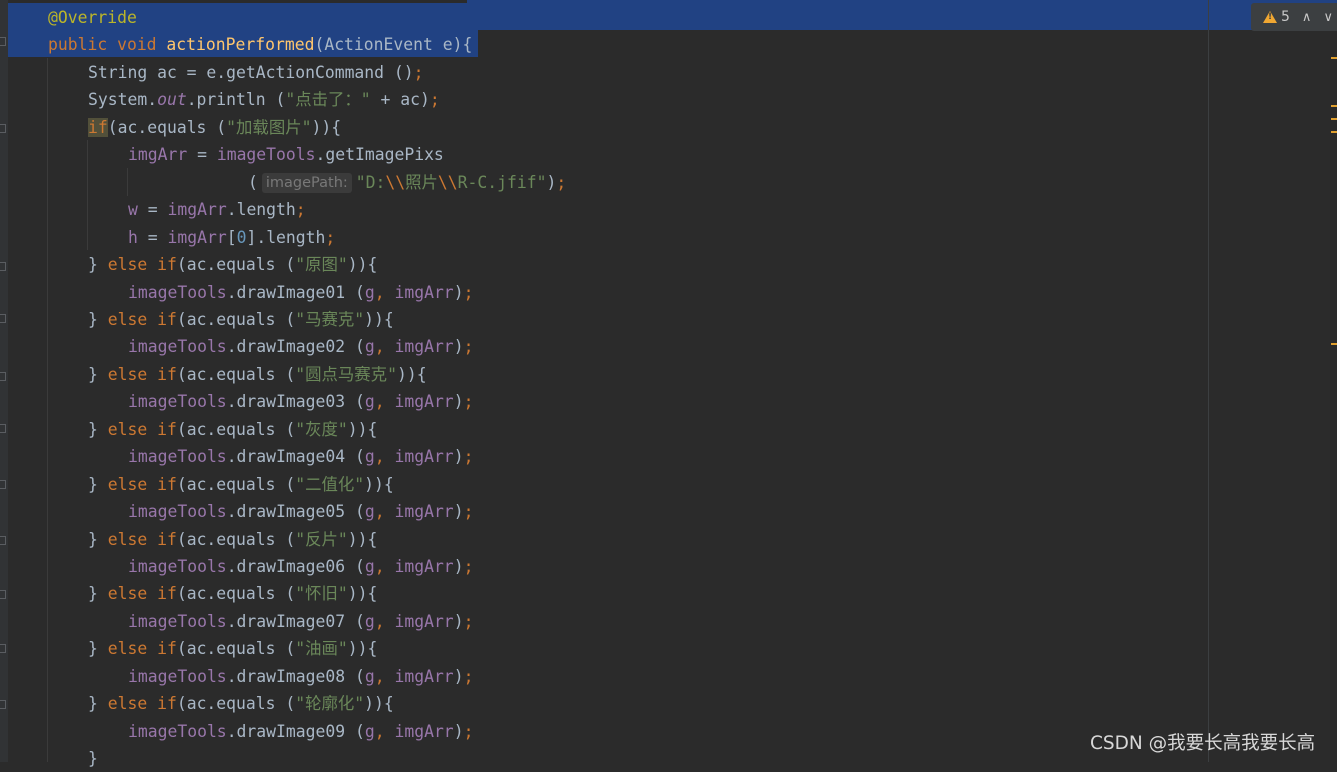 The width and height of the screenshot is (1337, 772). I want to click on code-line: }, so click(93, 758).